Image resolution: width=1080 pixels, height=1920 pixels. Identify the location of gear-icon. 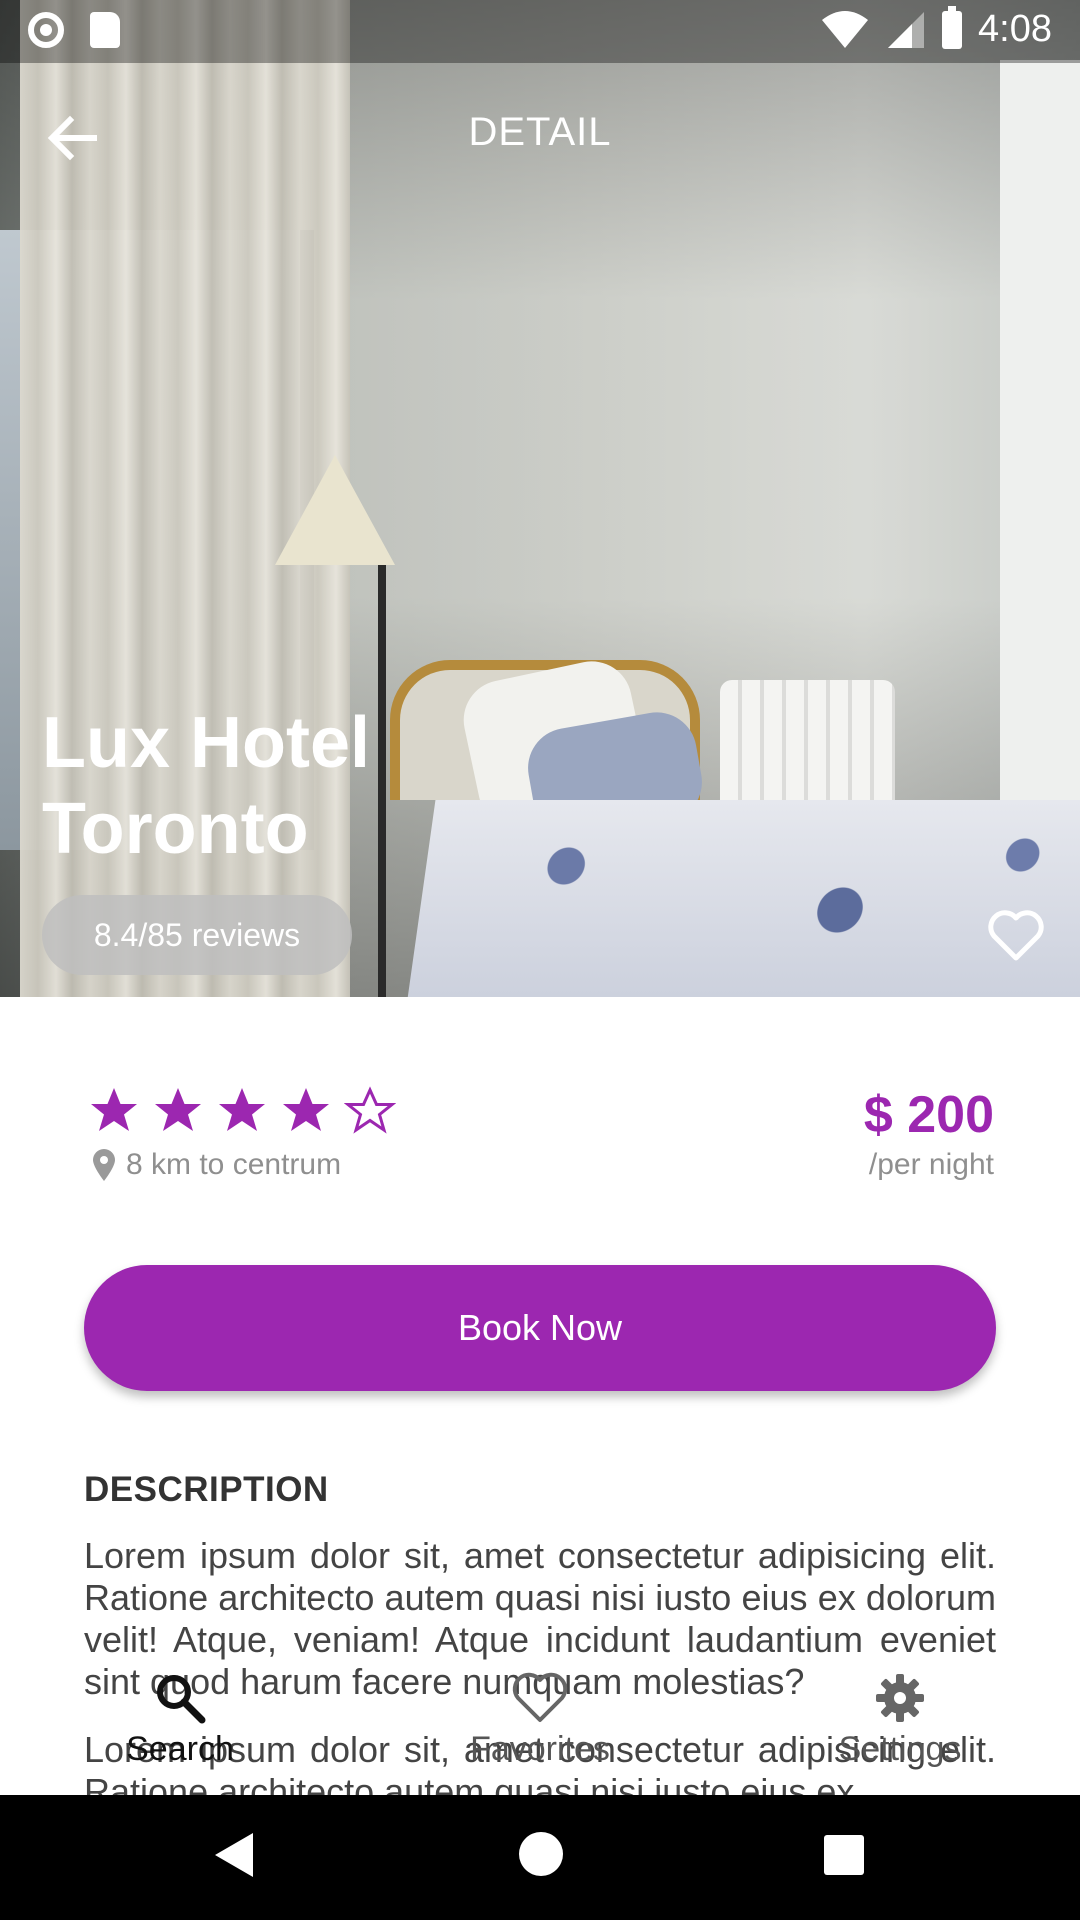
(900, 1698).